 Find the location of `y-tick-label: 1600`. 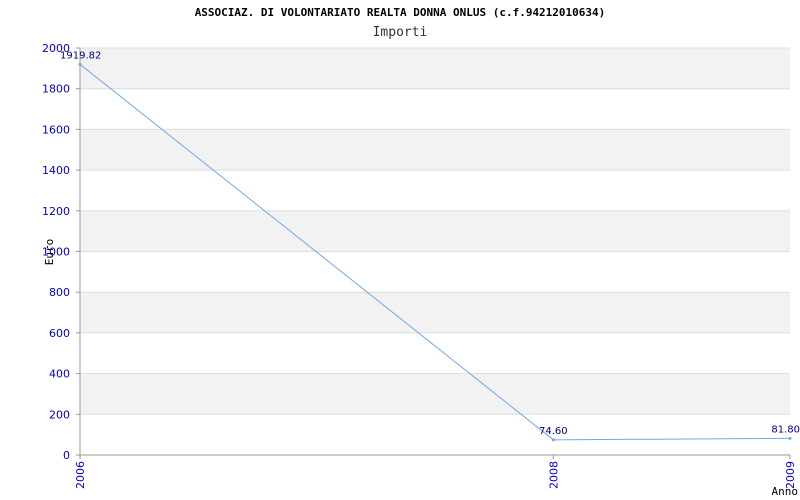

y-tick-label: 1600 is located at coordinates (56, 129).